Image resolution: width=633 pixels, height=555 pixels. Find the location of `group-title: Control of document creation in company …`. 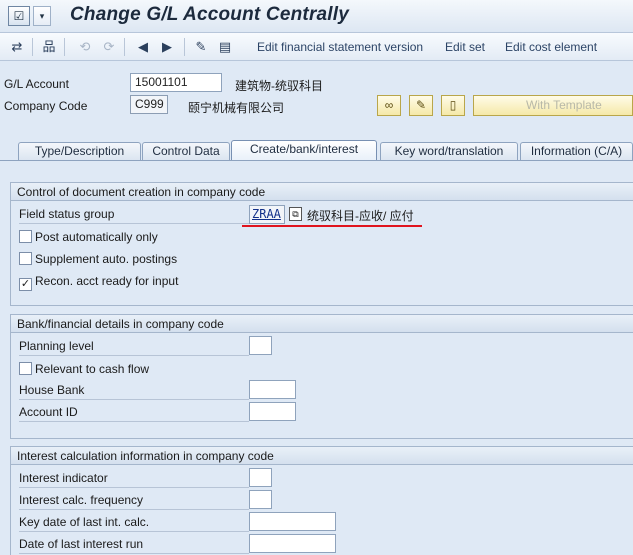

group-title: Control of document creation in company … is located at coordinates (322, 192).